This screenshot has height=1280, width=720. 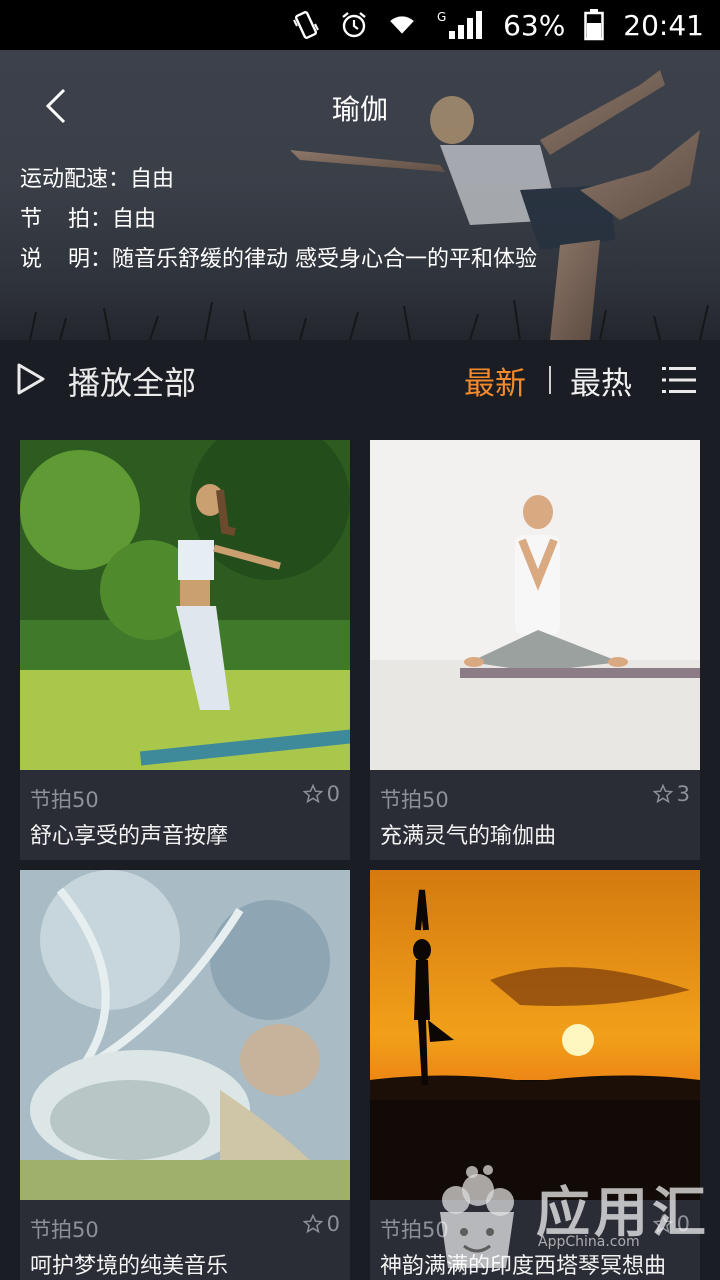 What do you see at coordinates (534, 25) in the screenshot?
I see `battery-percent: 63%` at bounding box center [534, 25].